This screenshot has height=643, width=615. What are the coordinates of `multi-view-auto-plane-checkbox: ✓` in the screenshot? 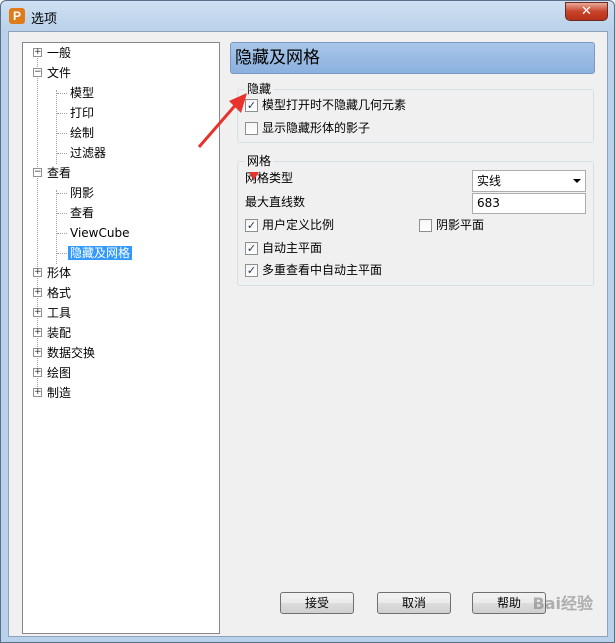 It's located at (251, 270).